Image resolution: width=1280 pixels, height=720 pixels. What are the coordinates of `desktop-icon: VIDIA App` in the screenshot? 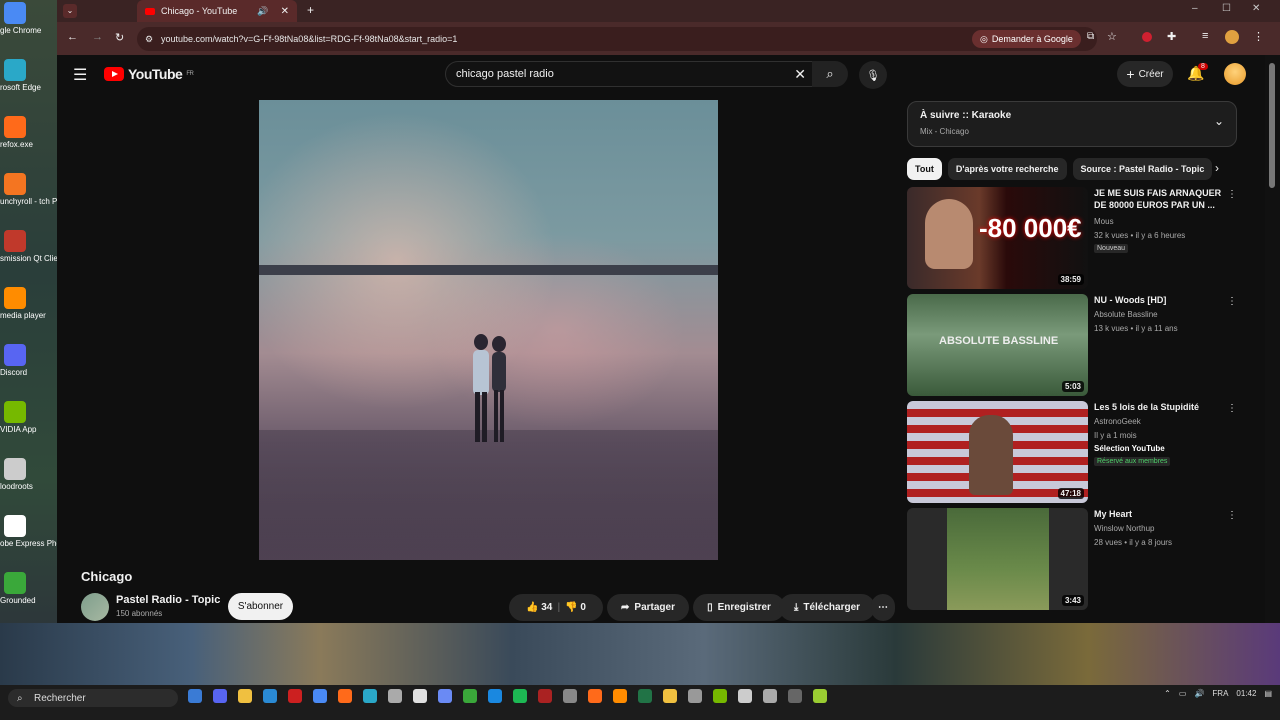 It's located at (28, 417).